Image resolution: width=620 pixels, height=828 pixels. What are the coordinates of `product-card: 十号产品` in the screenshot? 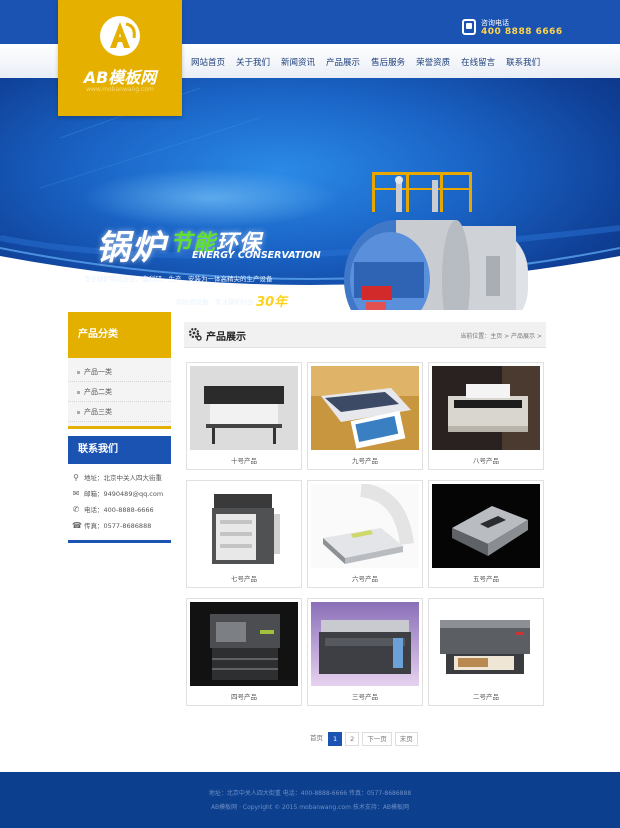 It's located at (244, 416).